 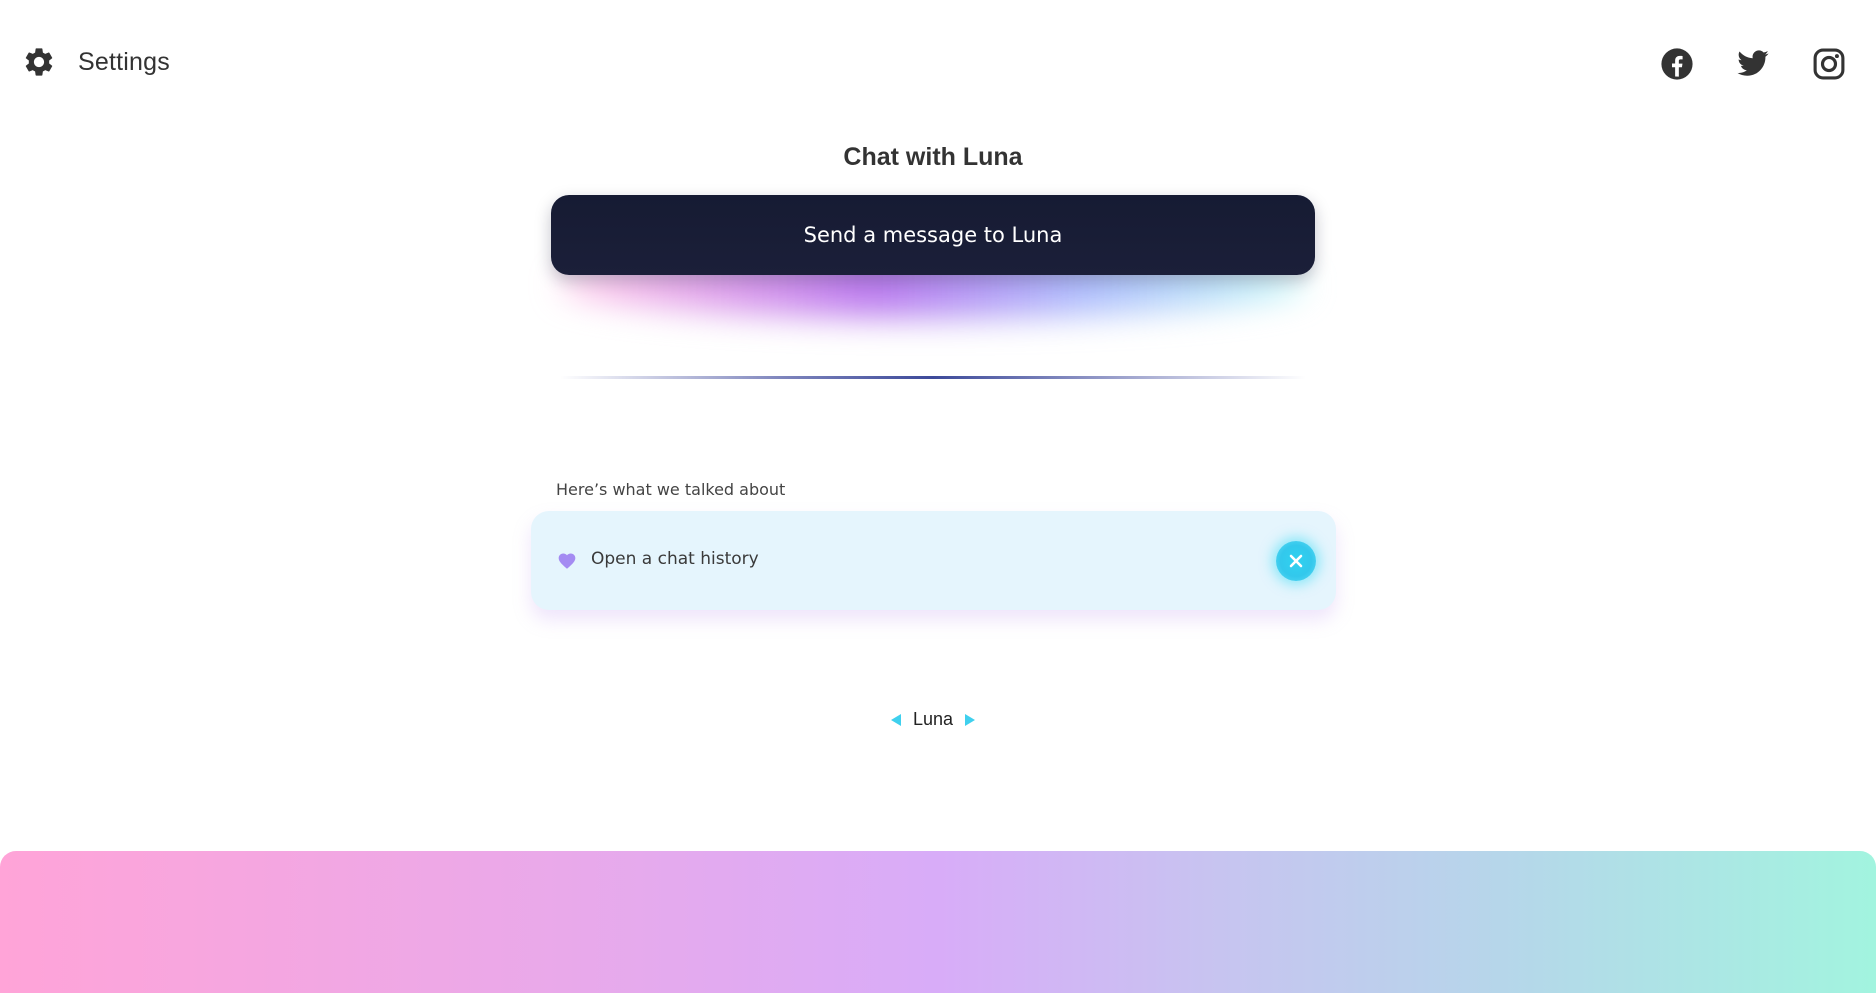 I want to click on facebook-icon, so click(x=1677, y=64).